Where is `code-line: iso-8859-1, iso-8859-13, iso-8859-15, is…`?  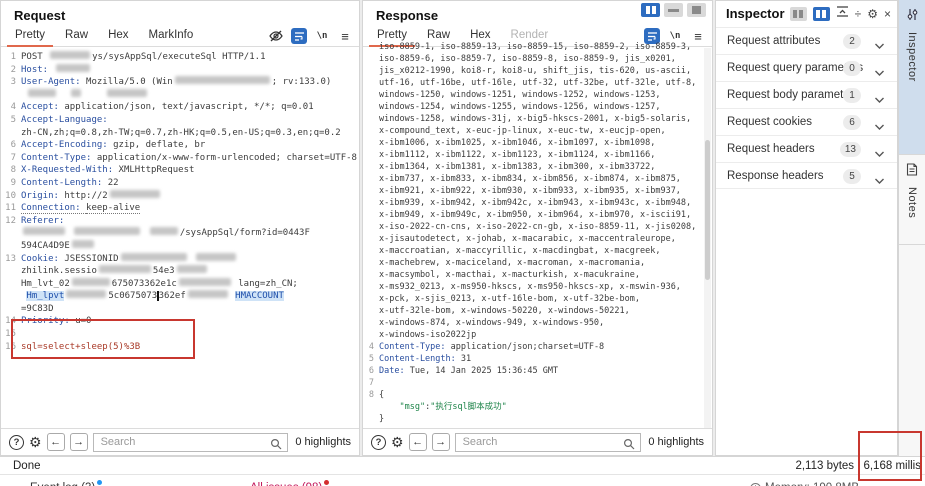
code-line: iso-8859-1, iso-8859-13, iso-8859-15, is… is located at coordinates (537, 47).